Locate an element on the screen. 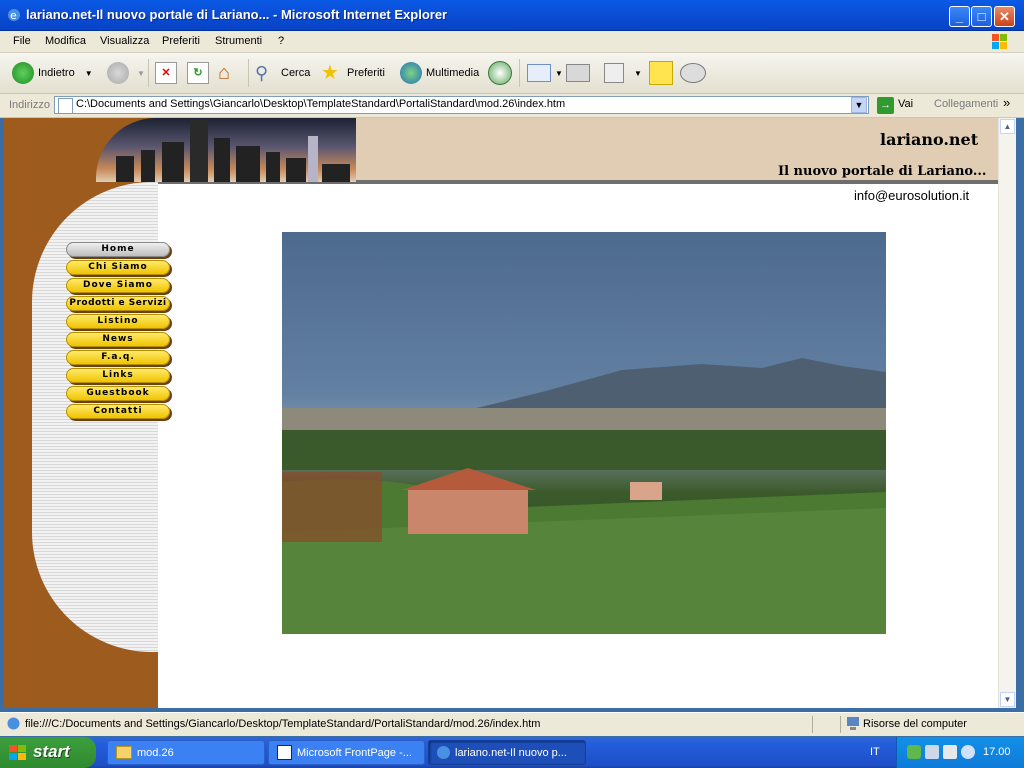  messenger-button is located at coordinates (693, 73).